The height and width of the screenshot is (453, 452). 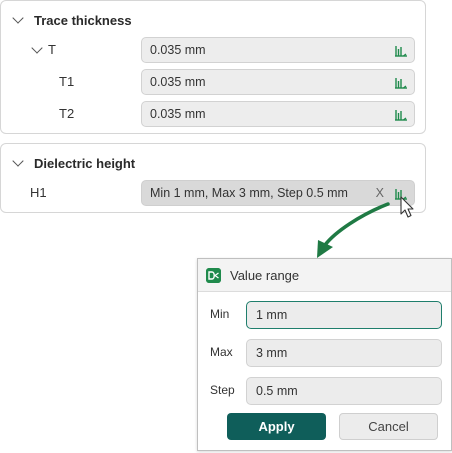 I want to click on max-input: 3 mm, so click(x=344, y=353).